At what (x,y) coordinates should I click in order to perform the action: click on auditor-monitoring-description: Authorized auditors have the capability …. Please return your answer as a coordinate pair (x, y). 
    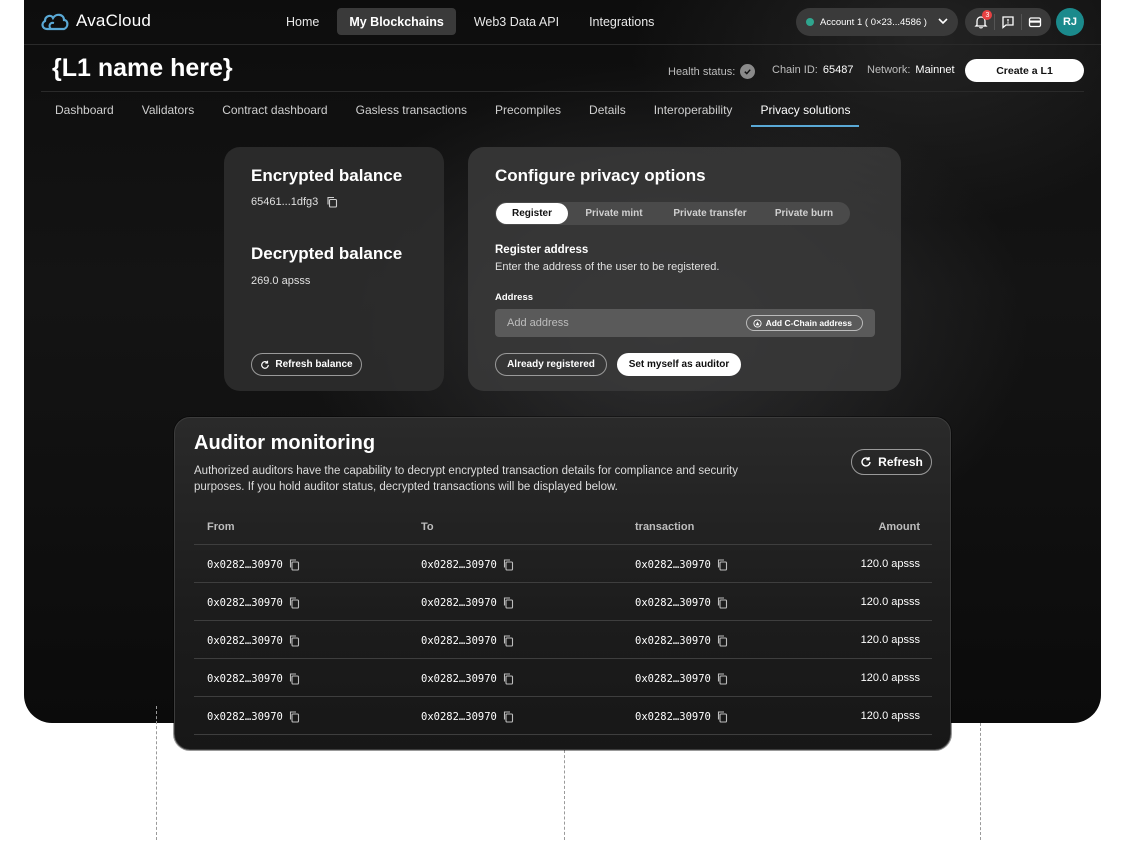
    Looking at the image, I should click on (466, 479).